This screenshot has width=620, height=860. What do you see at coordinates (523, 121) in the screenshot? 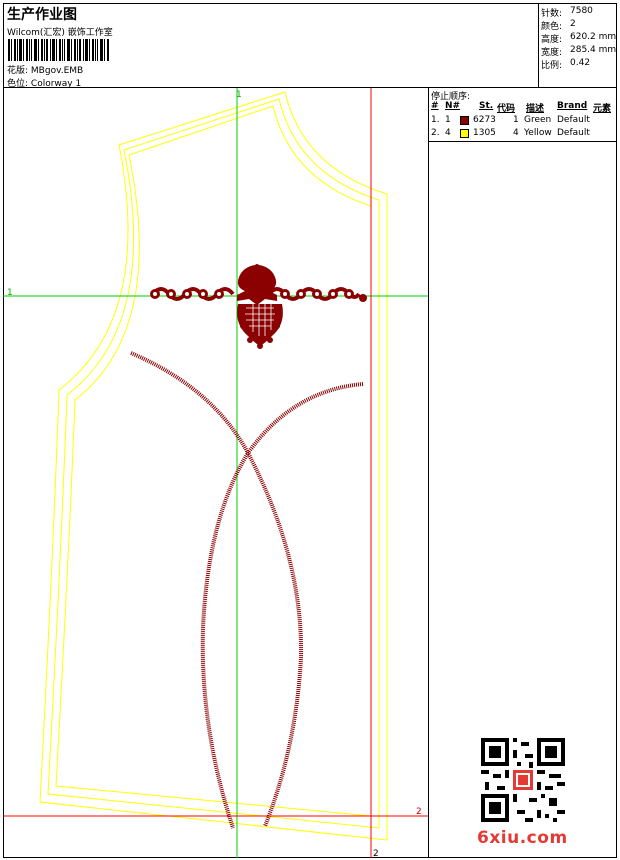
I see `list-item: 1. 1 6273 1 Green Default` at bounding box center [523, 121].